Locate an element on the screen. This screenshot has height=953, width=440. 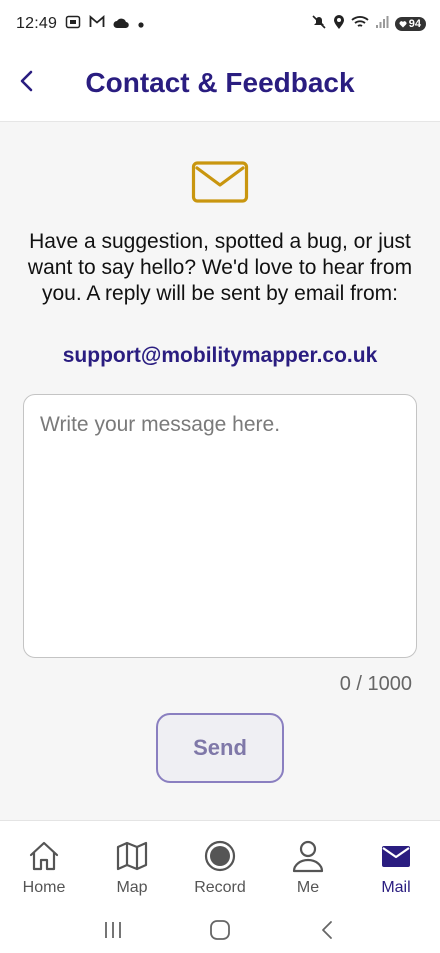
nav-label-me: Me is located at coordinates (308, 887).